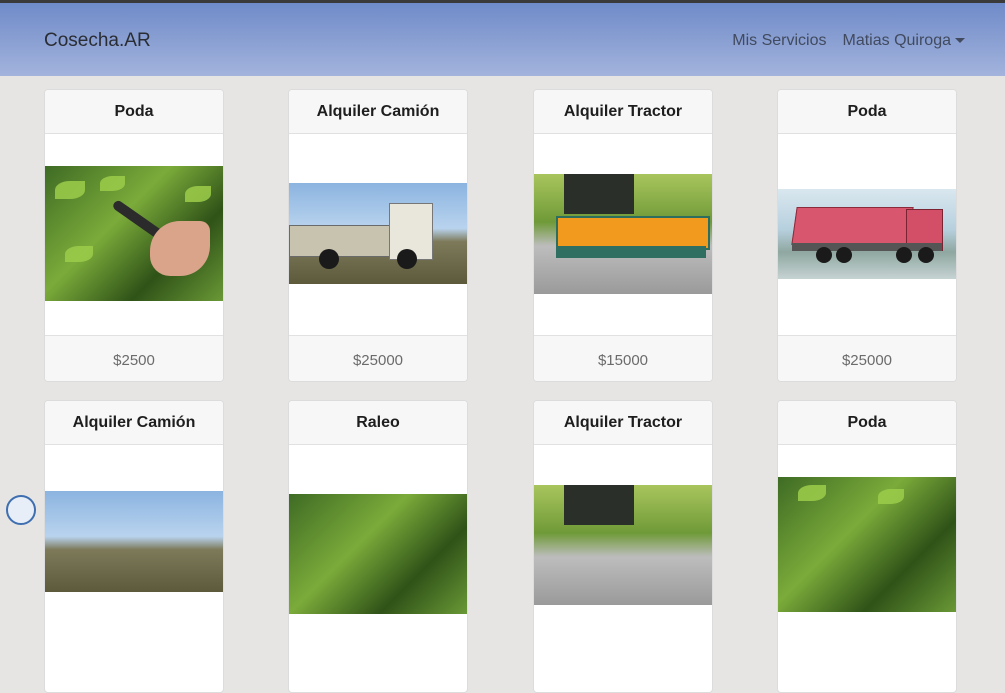  I want to click on caret-down-icon, so click(960, 41).